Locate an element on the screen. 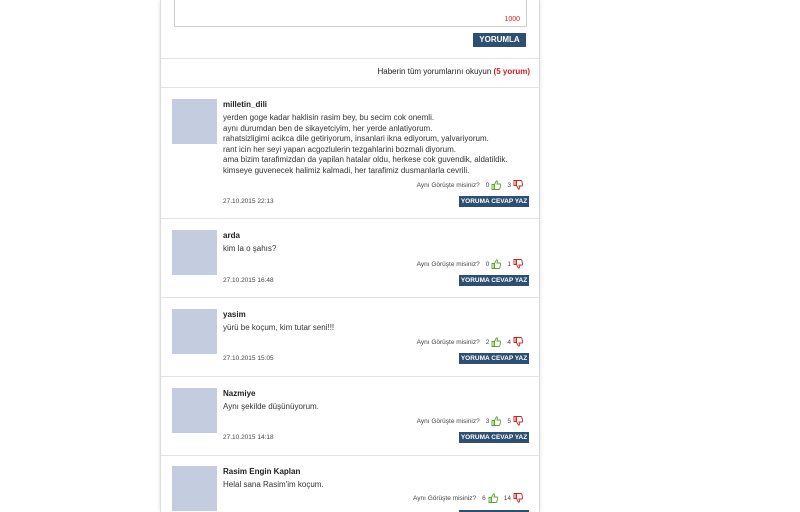  comment-date: 27.10.2015 22:13 is located at coordinates (248, 201).